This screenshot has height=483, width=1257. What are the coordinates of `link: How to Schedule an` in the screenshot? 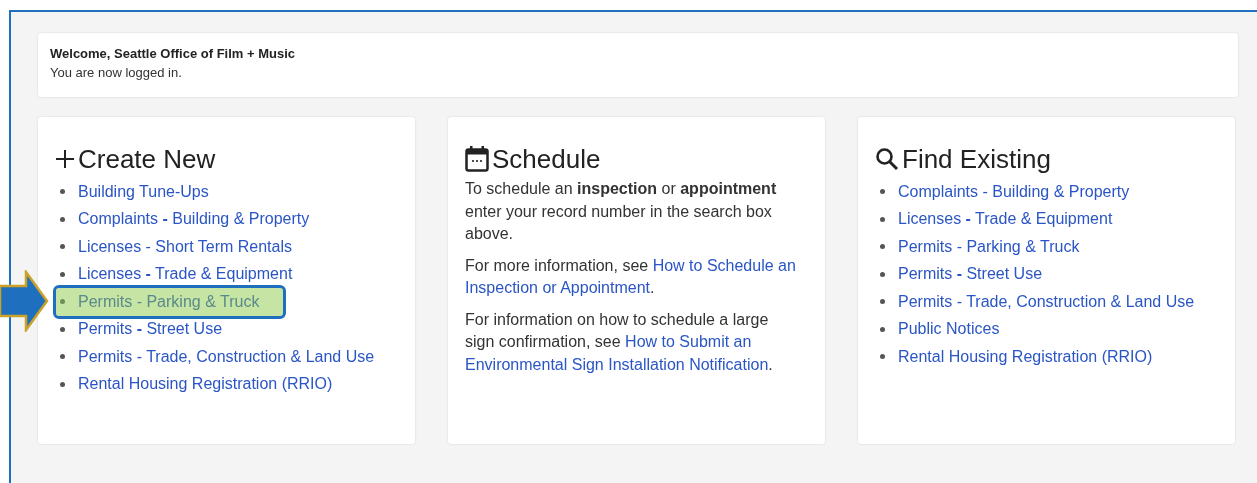 It's located at (724, 265).